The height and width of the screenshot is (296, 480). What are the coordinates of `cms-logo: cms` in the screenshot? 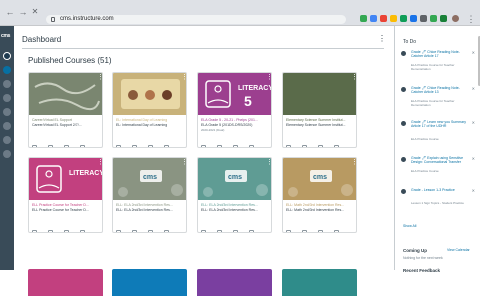 It's located at (7, 36).